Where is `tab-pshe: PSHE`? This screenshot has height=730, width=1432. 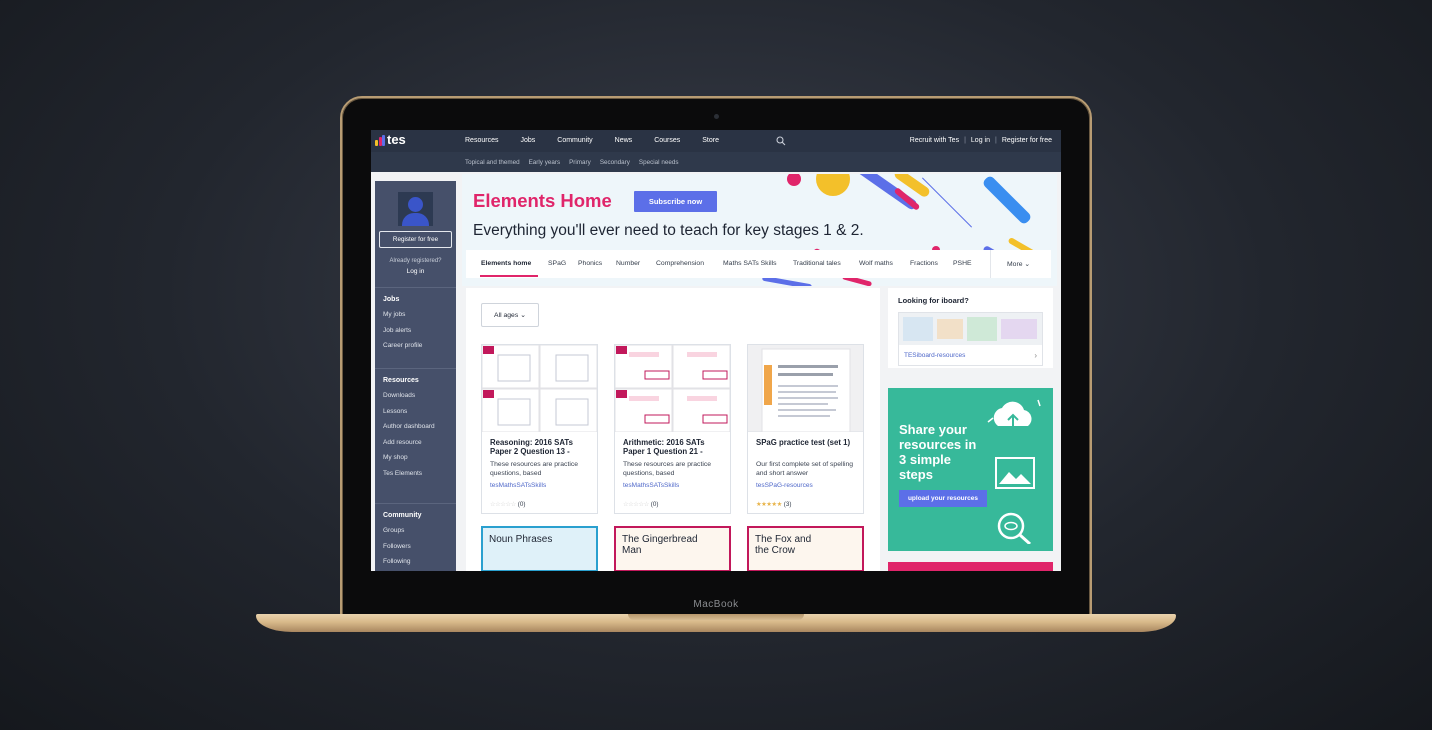
tab-pshe: PSHE is located at coordinates (962, 263).